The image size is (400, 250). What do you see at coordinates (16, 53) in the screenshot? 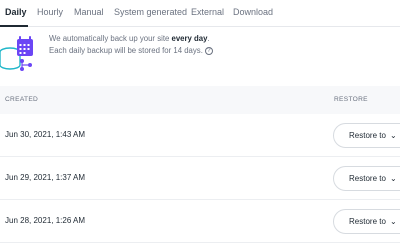
I see `calendar-database-icon` at bounding box center [16, 53].